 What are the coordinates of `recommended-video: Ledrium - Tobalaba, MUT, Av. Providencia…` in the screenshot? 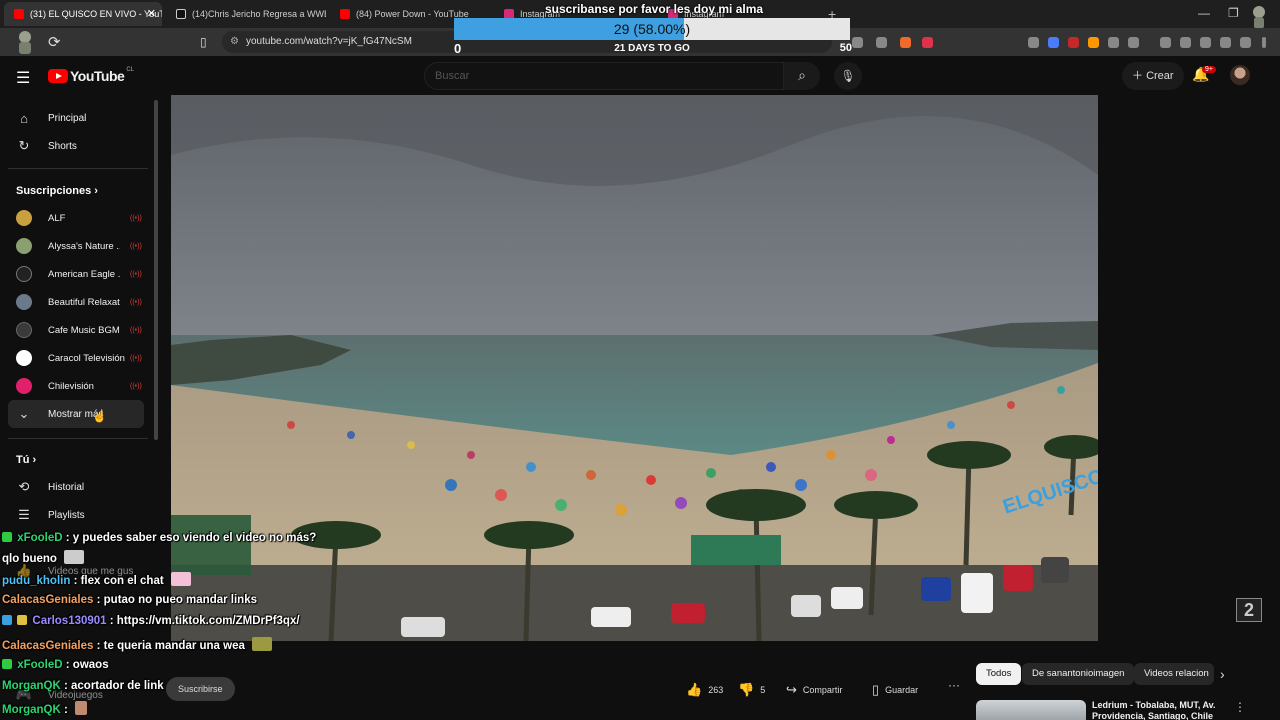 It's located at (1101, 709).